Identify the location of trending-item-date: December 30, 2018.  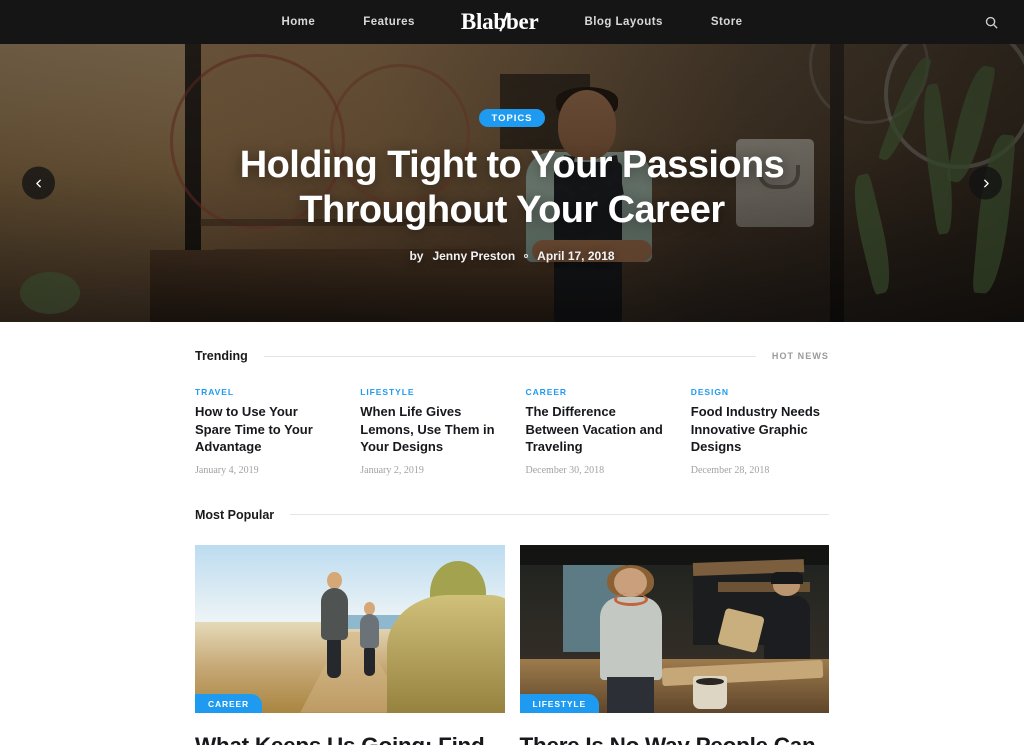
(565, 470).